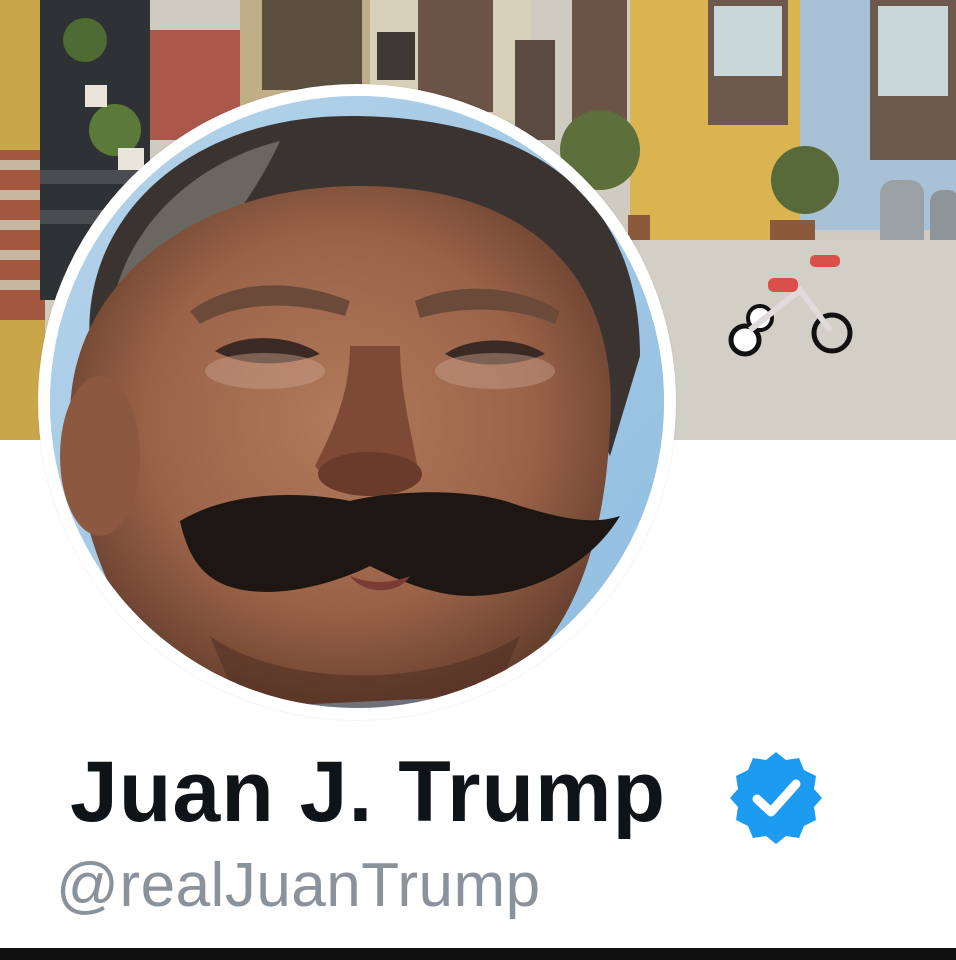  Describe the element at coordinates (298, 885) in the screenshot. I see `username-handle: @realJuanTrump` at that location.